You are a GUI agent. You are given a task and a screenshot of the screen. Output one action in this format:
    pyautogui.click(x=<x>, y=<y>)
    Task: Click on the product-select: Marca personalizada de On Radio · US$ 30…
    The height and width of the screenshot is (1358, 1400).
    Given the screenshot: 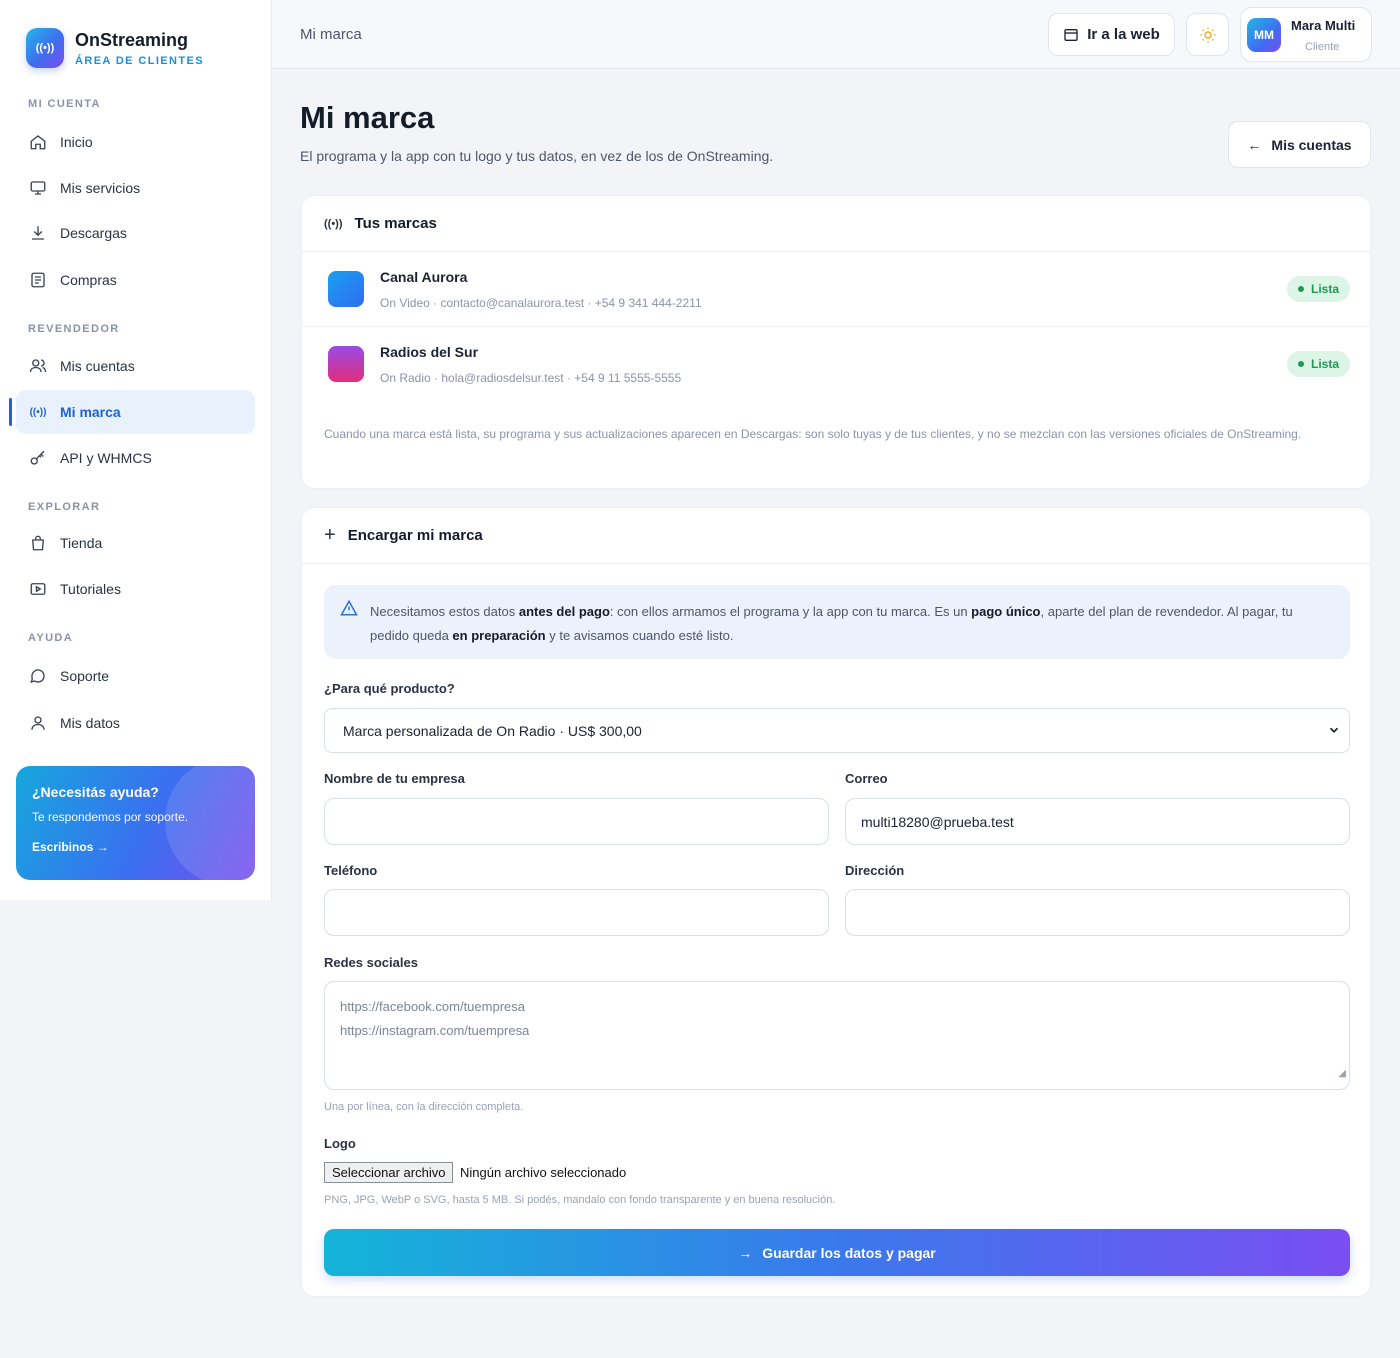 What is the action you would take?
    pyautogui.click(x=837, y=730)
    